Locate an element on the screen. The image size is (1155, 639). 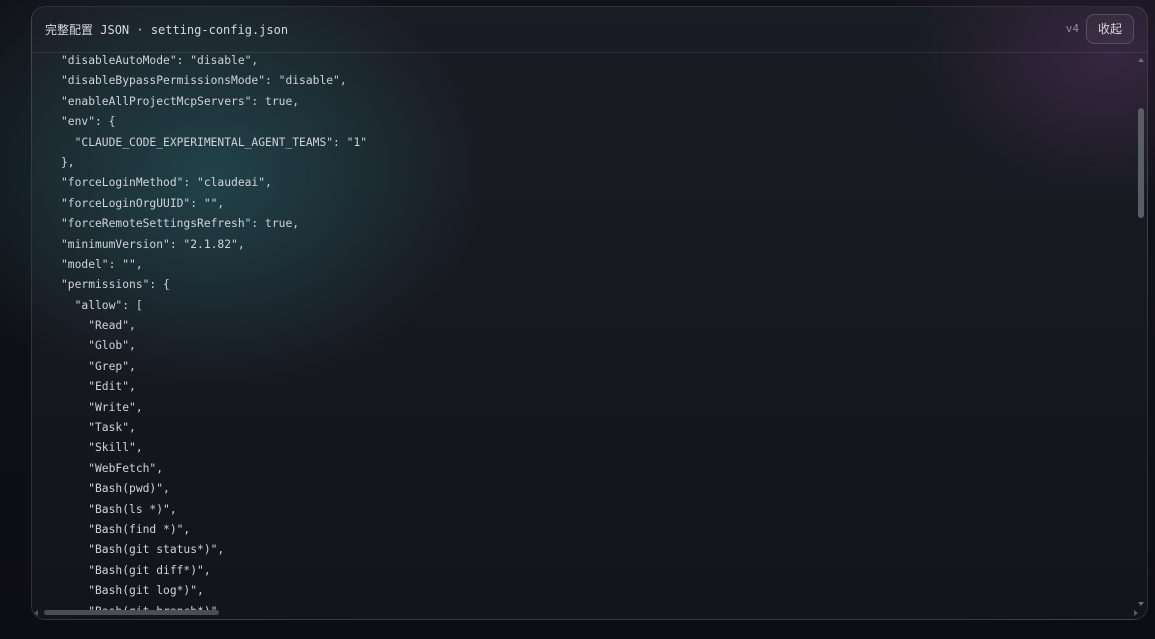
code-line: "disableBypassPermissionsMode" is located at coordinates (204, 81).